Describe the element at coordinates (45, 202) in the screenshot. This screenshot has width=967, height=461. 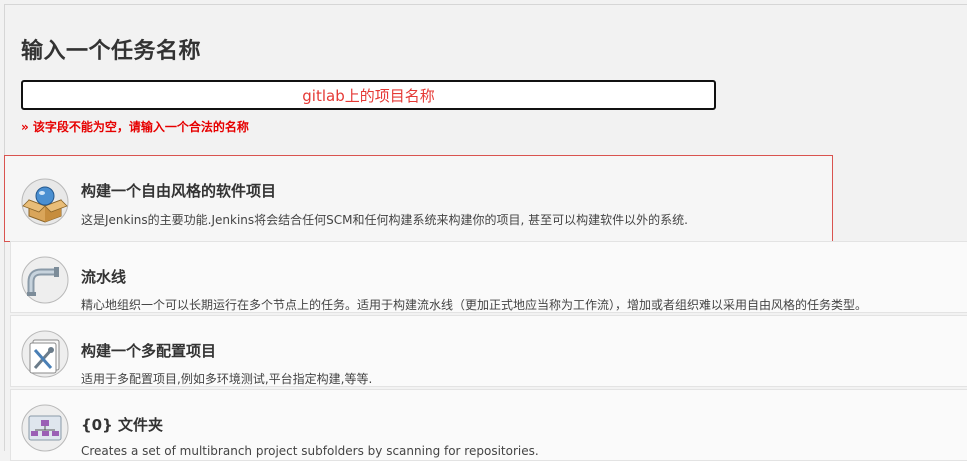
I see `freestyle-box-icon` at that location.